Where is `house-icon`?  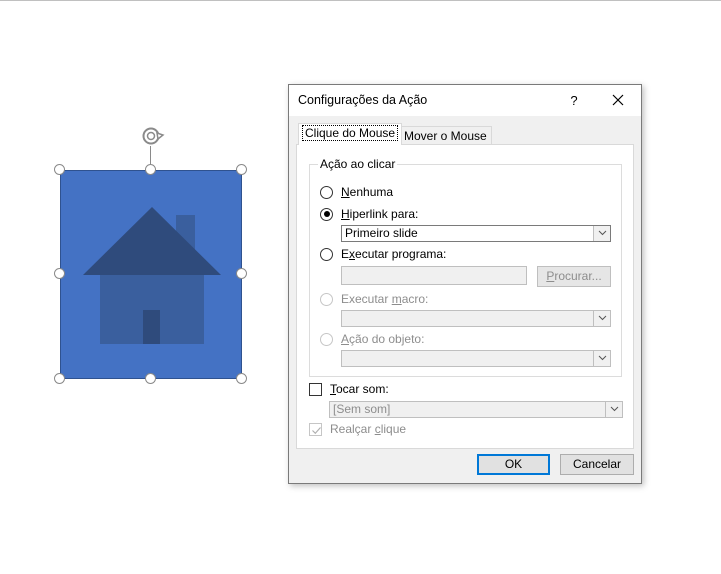 house-icon is located at coordinates (152, 275).